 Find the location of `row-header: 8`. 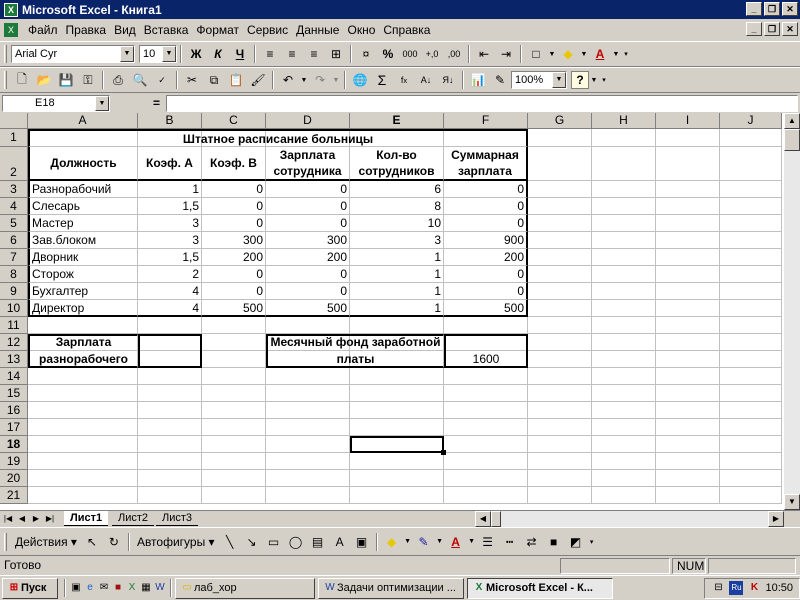

row-header: 8 is located at coordinates (14, 274).